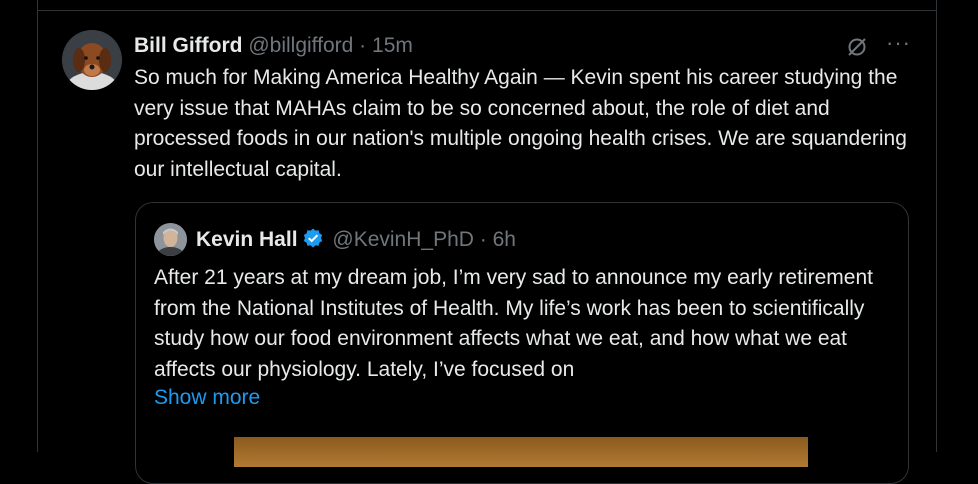  I want to click on quoted-author-name: Kevin Hall, so click(247, 239).